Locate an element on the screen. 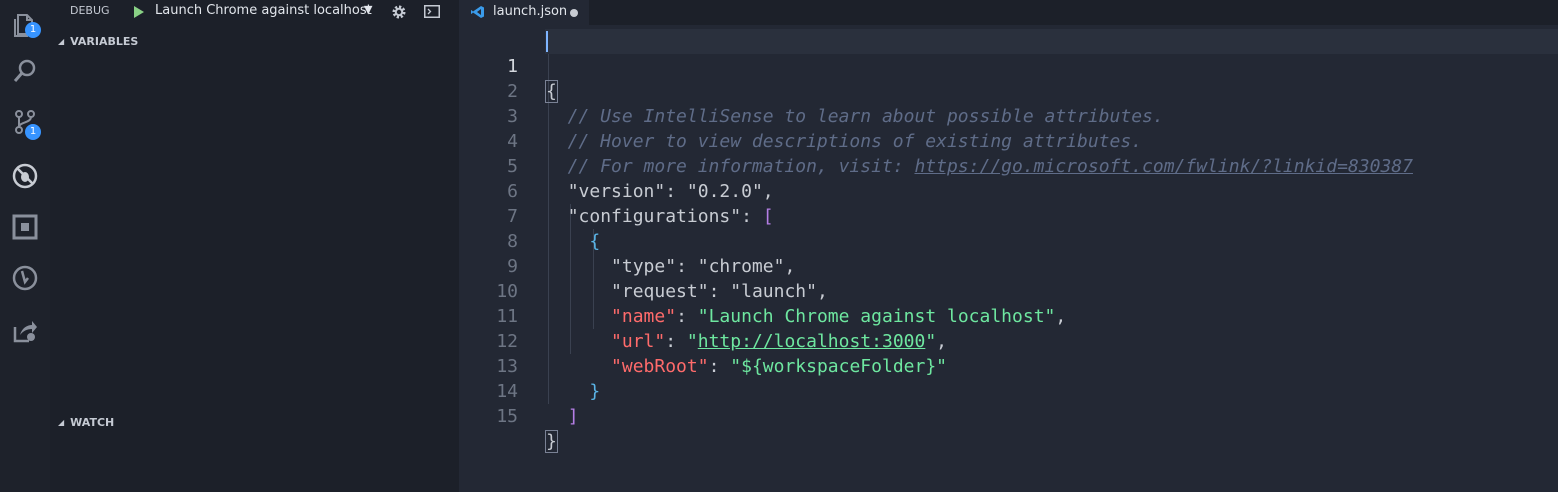 Image resolution: width=1558 pixels, height=492 pixels. chevron-down-icon: ▼ is located at coordinates (368, 9).